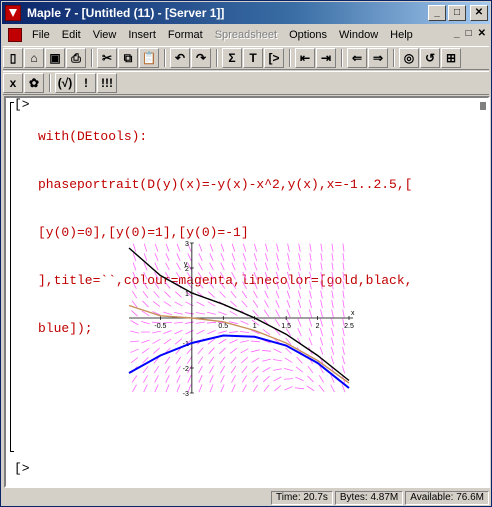  What do you see at coordinates (469, 33) in the screenshot?
I see `doc-restore-button: □` at bounding box center [469, 33].